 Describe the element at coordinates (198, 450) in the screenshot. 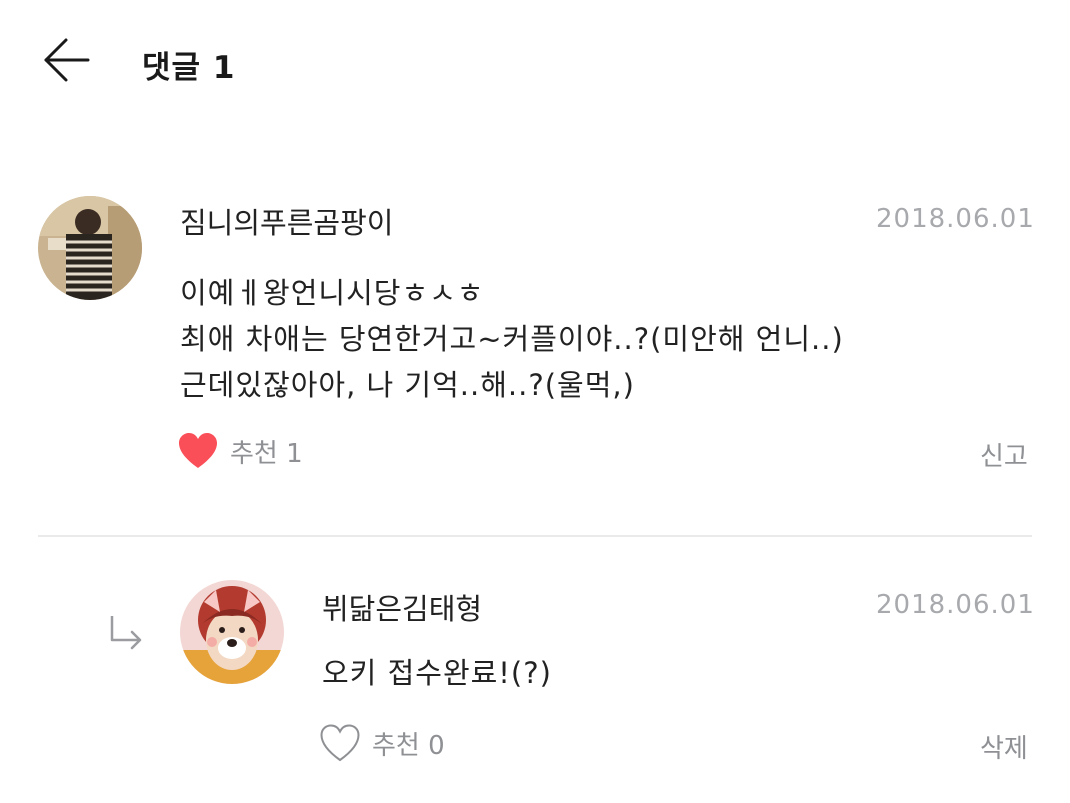

I see `heart-filled-icon` at that location.